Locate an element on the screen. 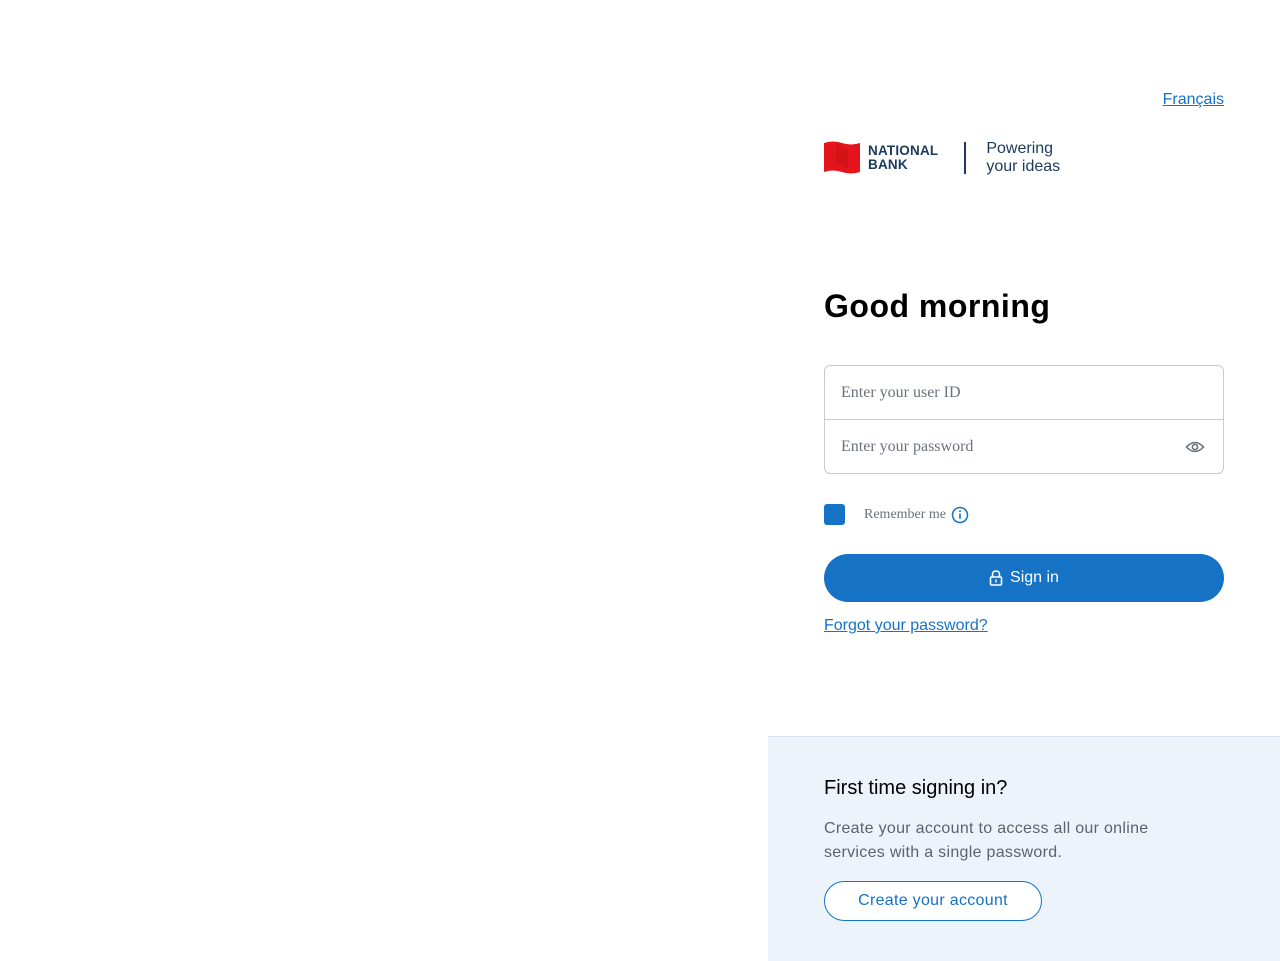 Image resolution: width=1280 pixels, height=961 pixels. user-id-field is located at coordinates (1024, 392).